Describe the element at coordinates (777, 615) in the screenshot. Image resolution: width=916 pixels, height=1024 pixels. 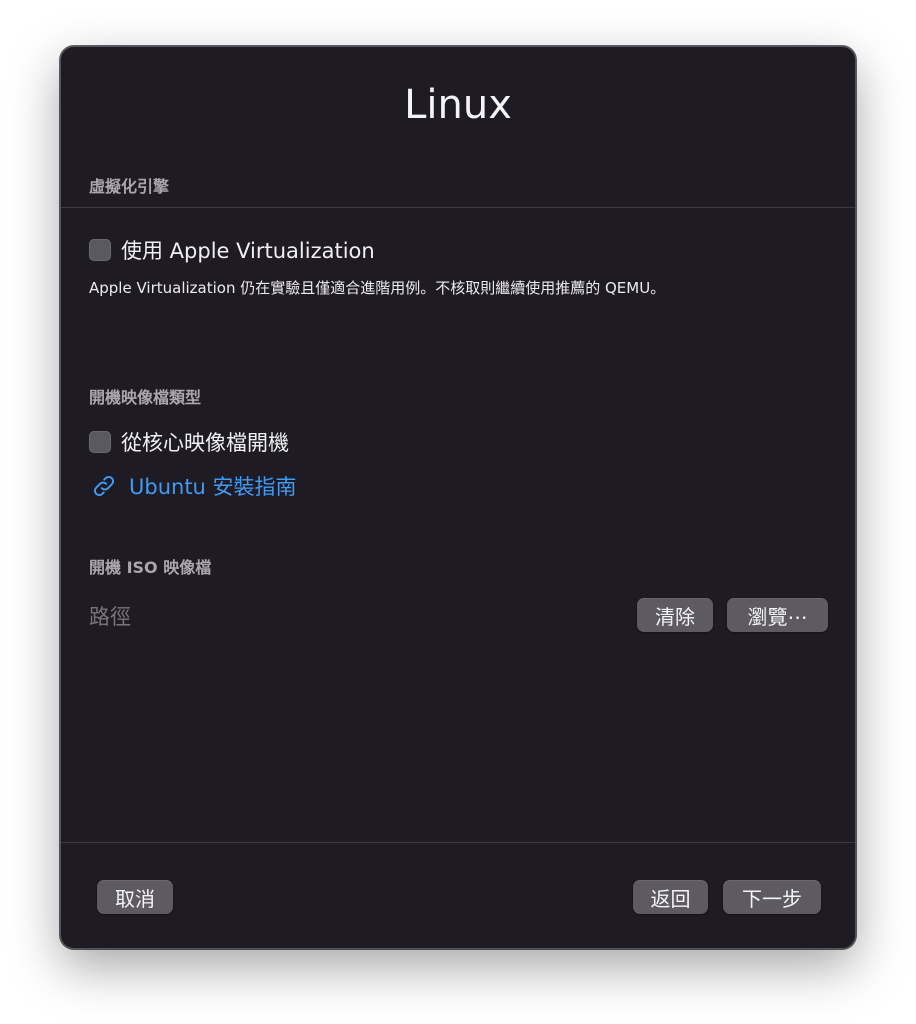
I see `browse-button: 瀏覽⋯` at that location.